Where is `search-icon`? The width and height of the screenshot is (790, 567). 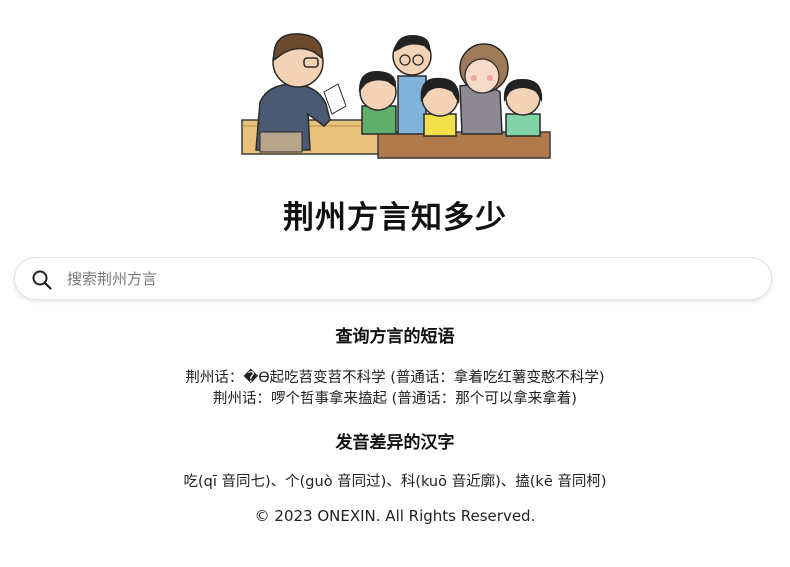
search-icon is located at coordinates (42, 280).